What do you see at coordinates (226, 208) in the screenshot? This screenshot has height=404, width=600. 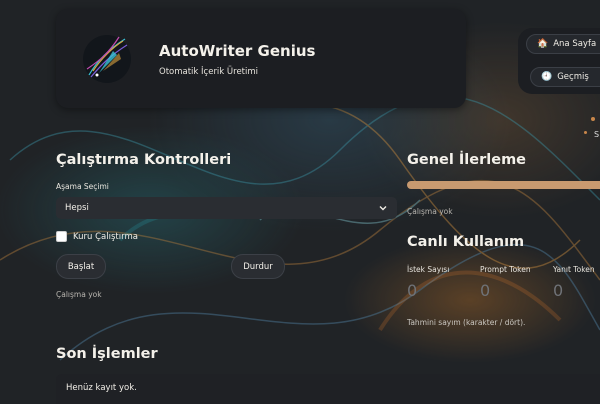 I see `stage-select: Hepsi` at bounding box center [226, 208].